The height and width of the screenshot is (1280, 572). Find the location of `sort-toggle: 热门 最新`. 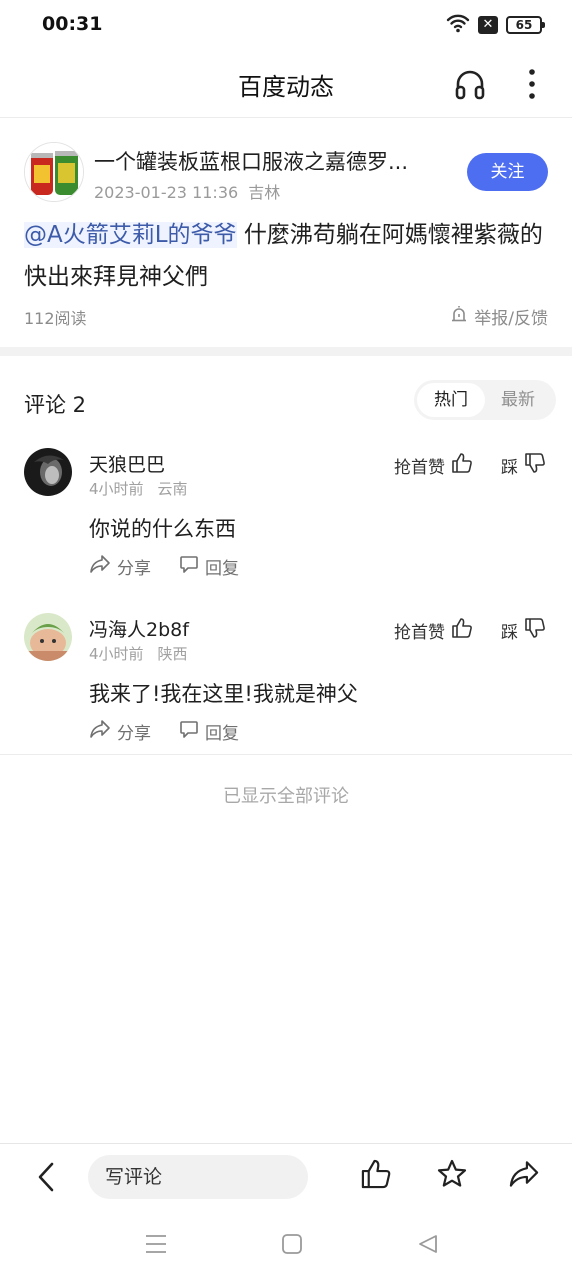

sort-toggle: 热门 最新 is located at coordinates (485, 400).